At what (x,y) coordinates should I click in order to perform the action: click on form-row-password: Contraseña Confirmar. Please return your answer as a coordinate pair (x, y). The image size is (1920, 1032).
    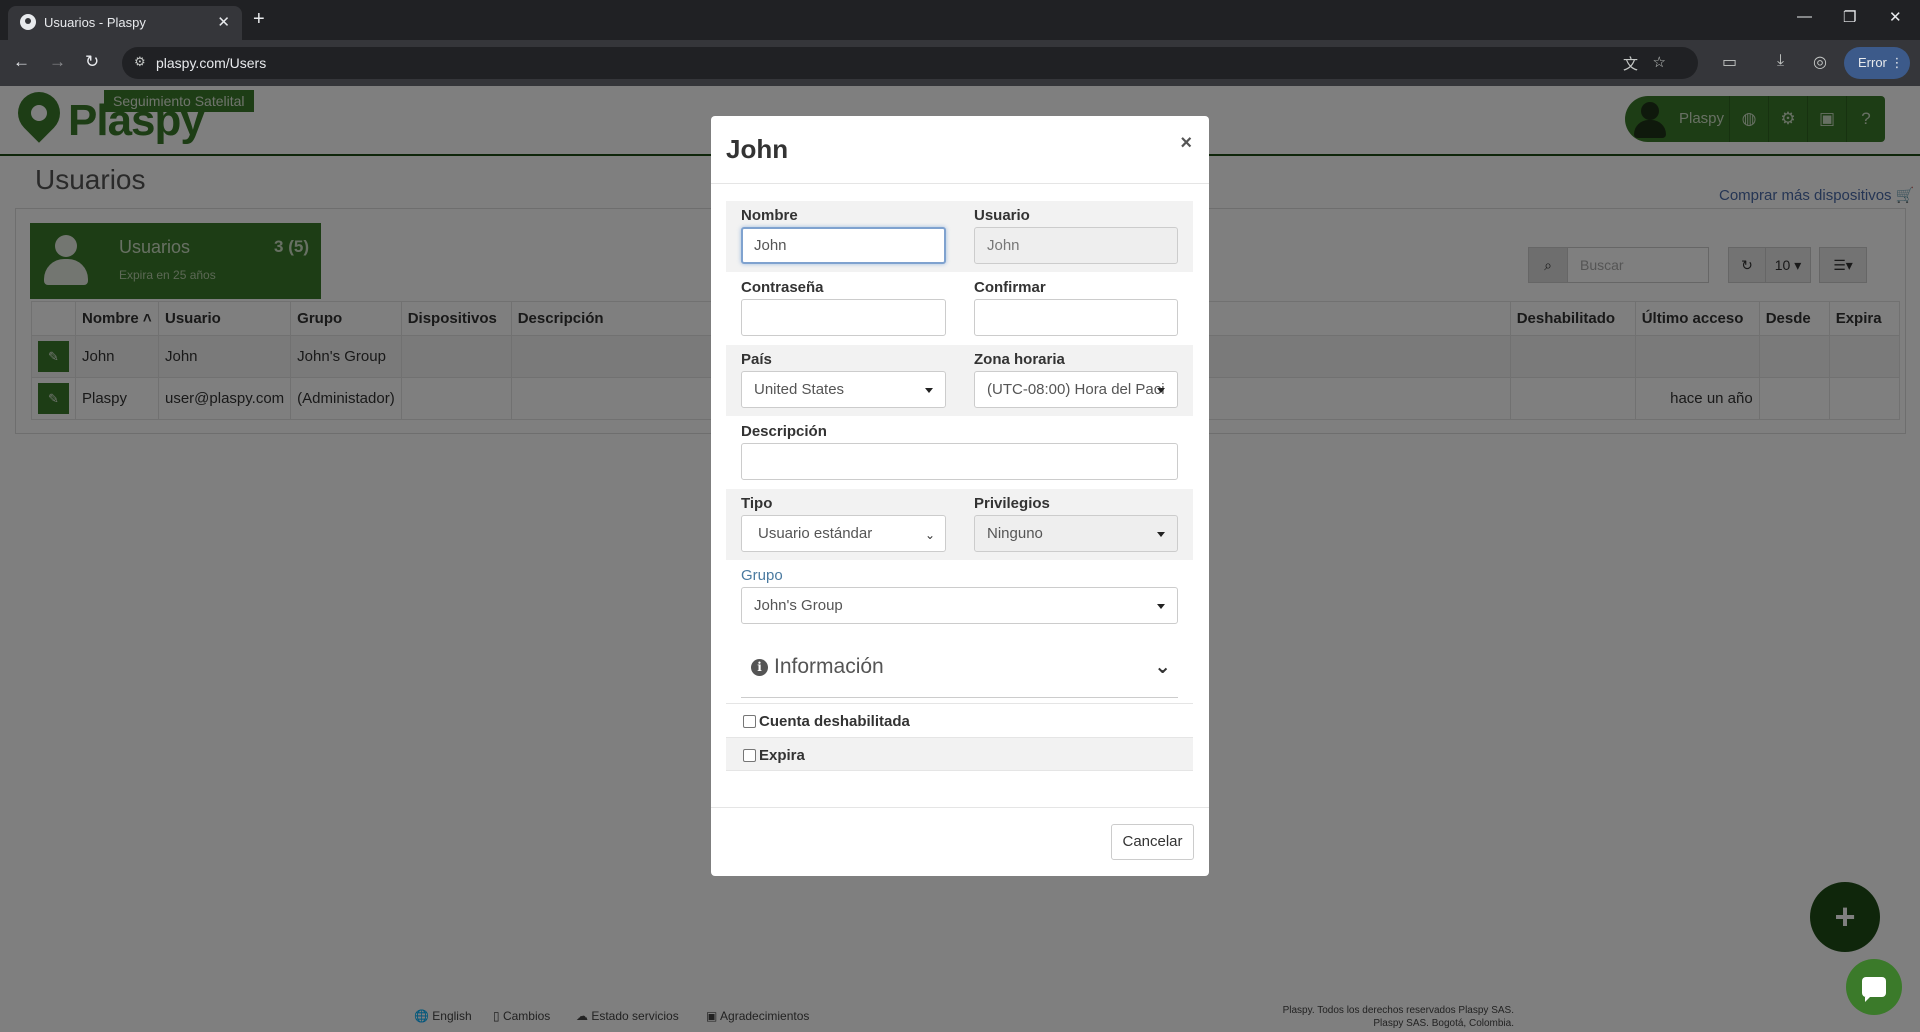
    Looking at the image, I should click on (959, 308).